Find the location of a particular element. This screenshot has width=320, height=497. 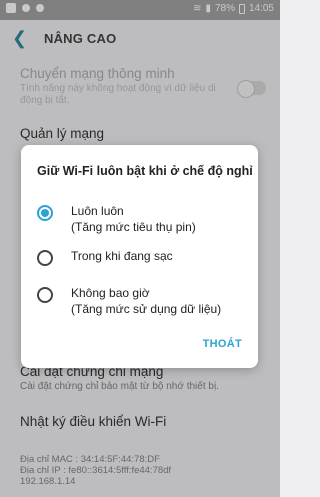

exit-button: THOÁT is located at coordinates (222, 344).